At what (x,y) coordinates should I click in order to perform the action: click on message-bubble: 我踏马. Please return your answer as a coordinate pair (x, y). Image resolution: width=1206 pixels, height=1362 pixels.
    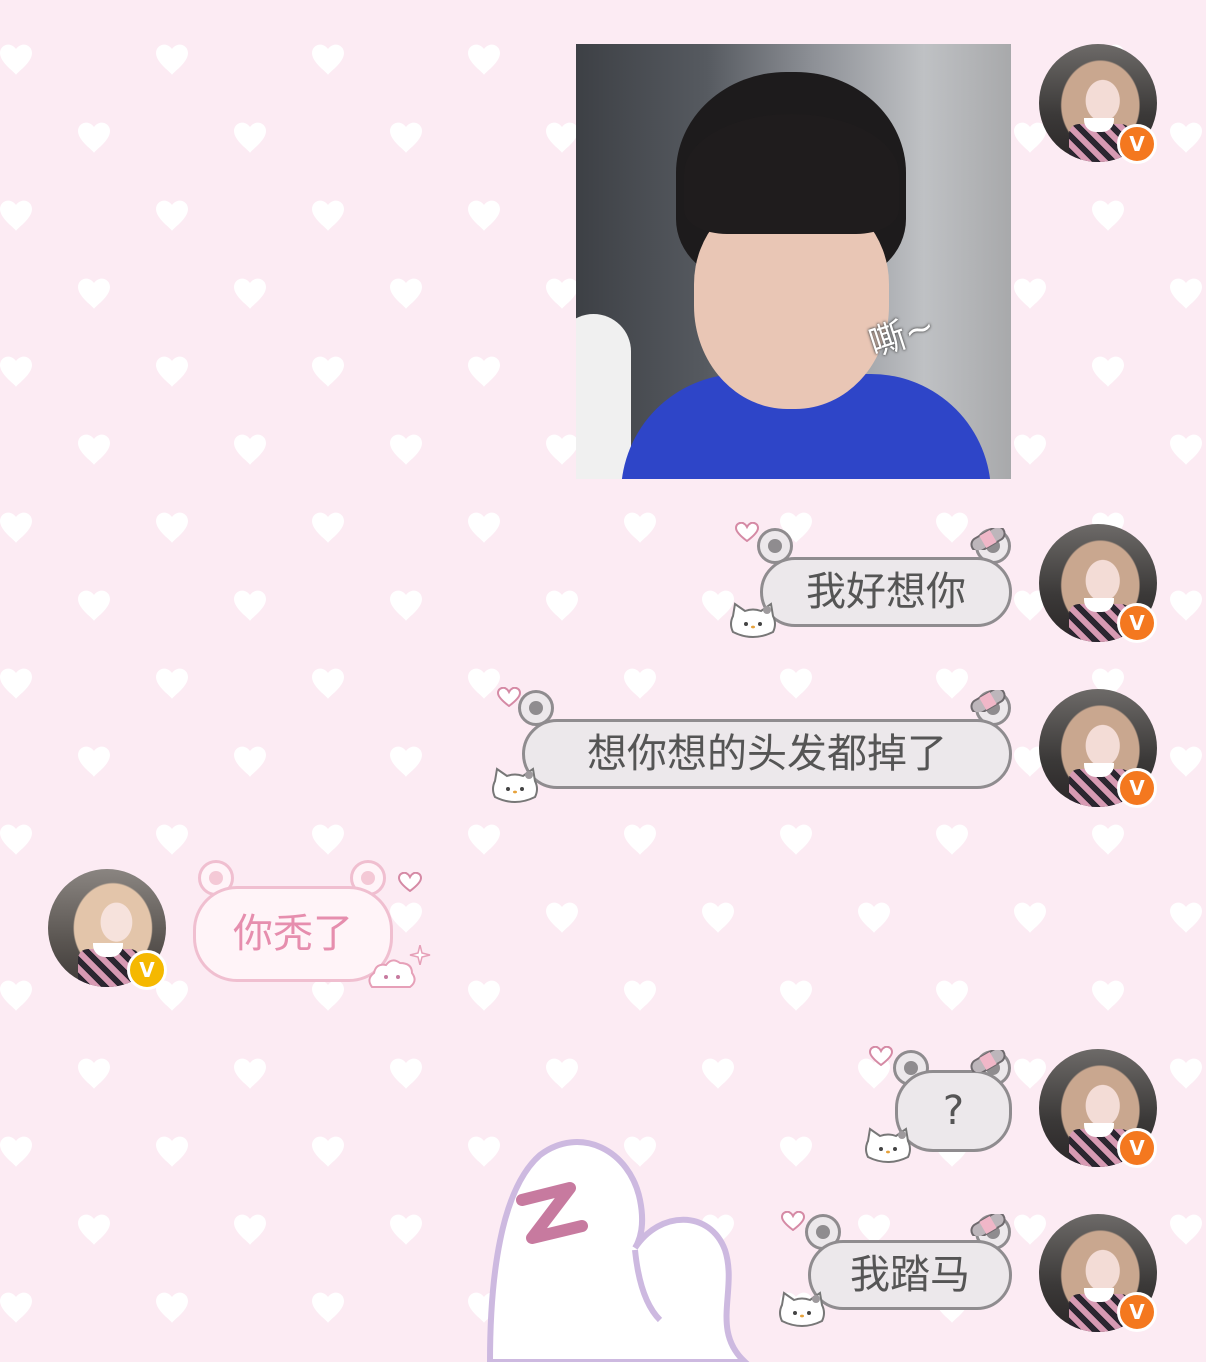
    Looking at the image, I should click on (910, 1275).